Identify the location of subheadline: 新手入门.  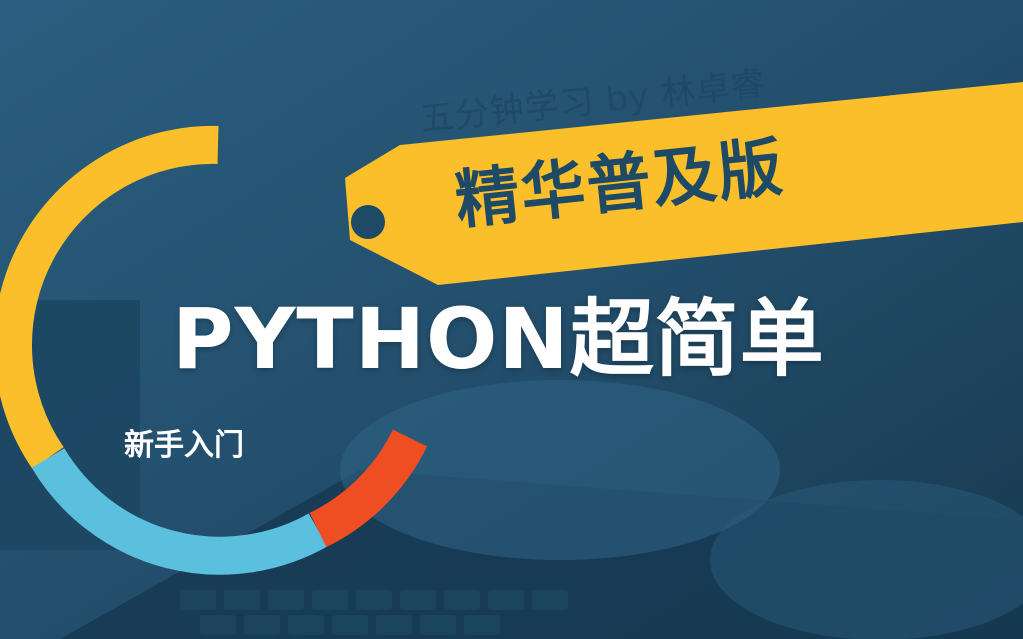
(184, 445).